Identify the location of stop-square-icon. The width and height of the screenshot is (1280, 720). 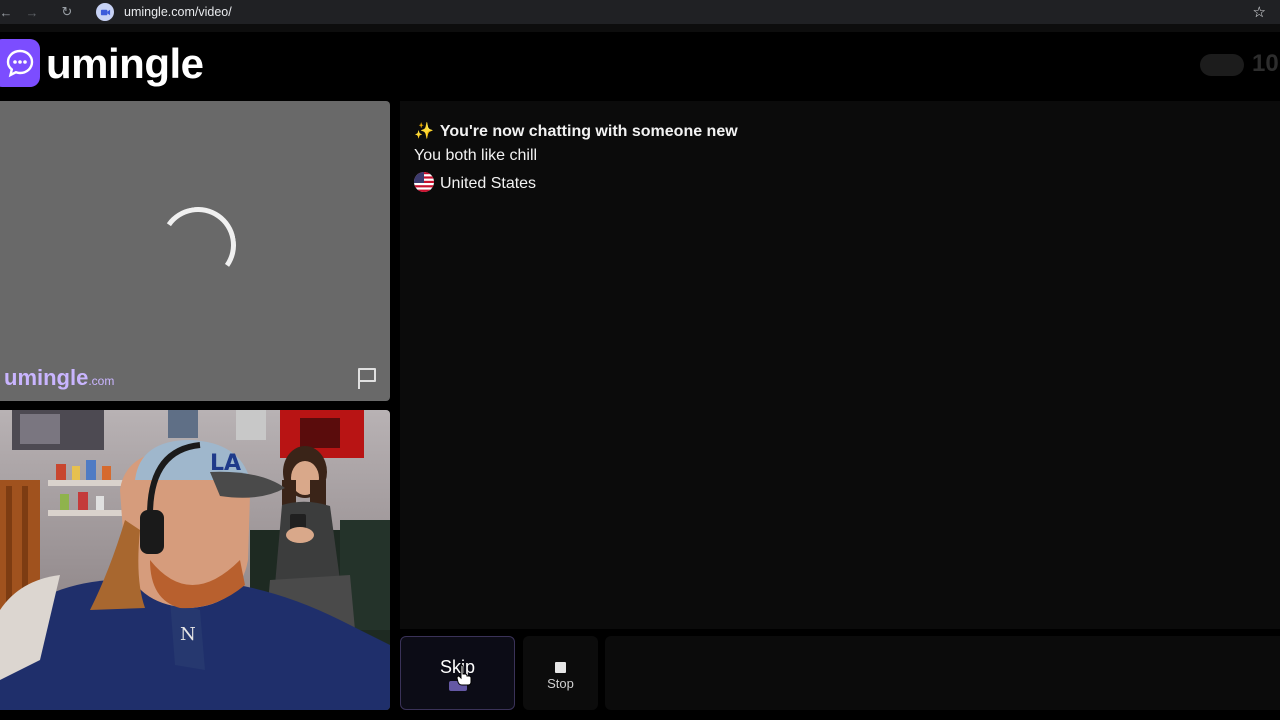
(560, 667).